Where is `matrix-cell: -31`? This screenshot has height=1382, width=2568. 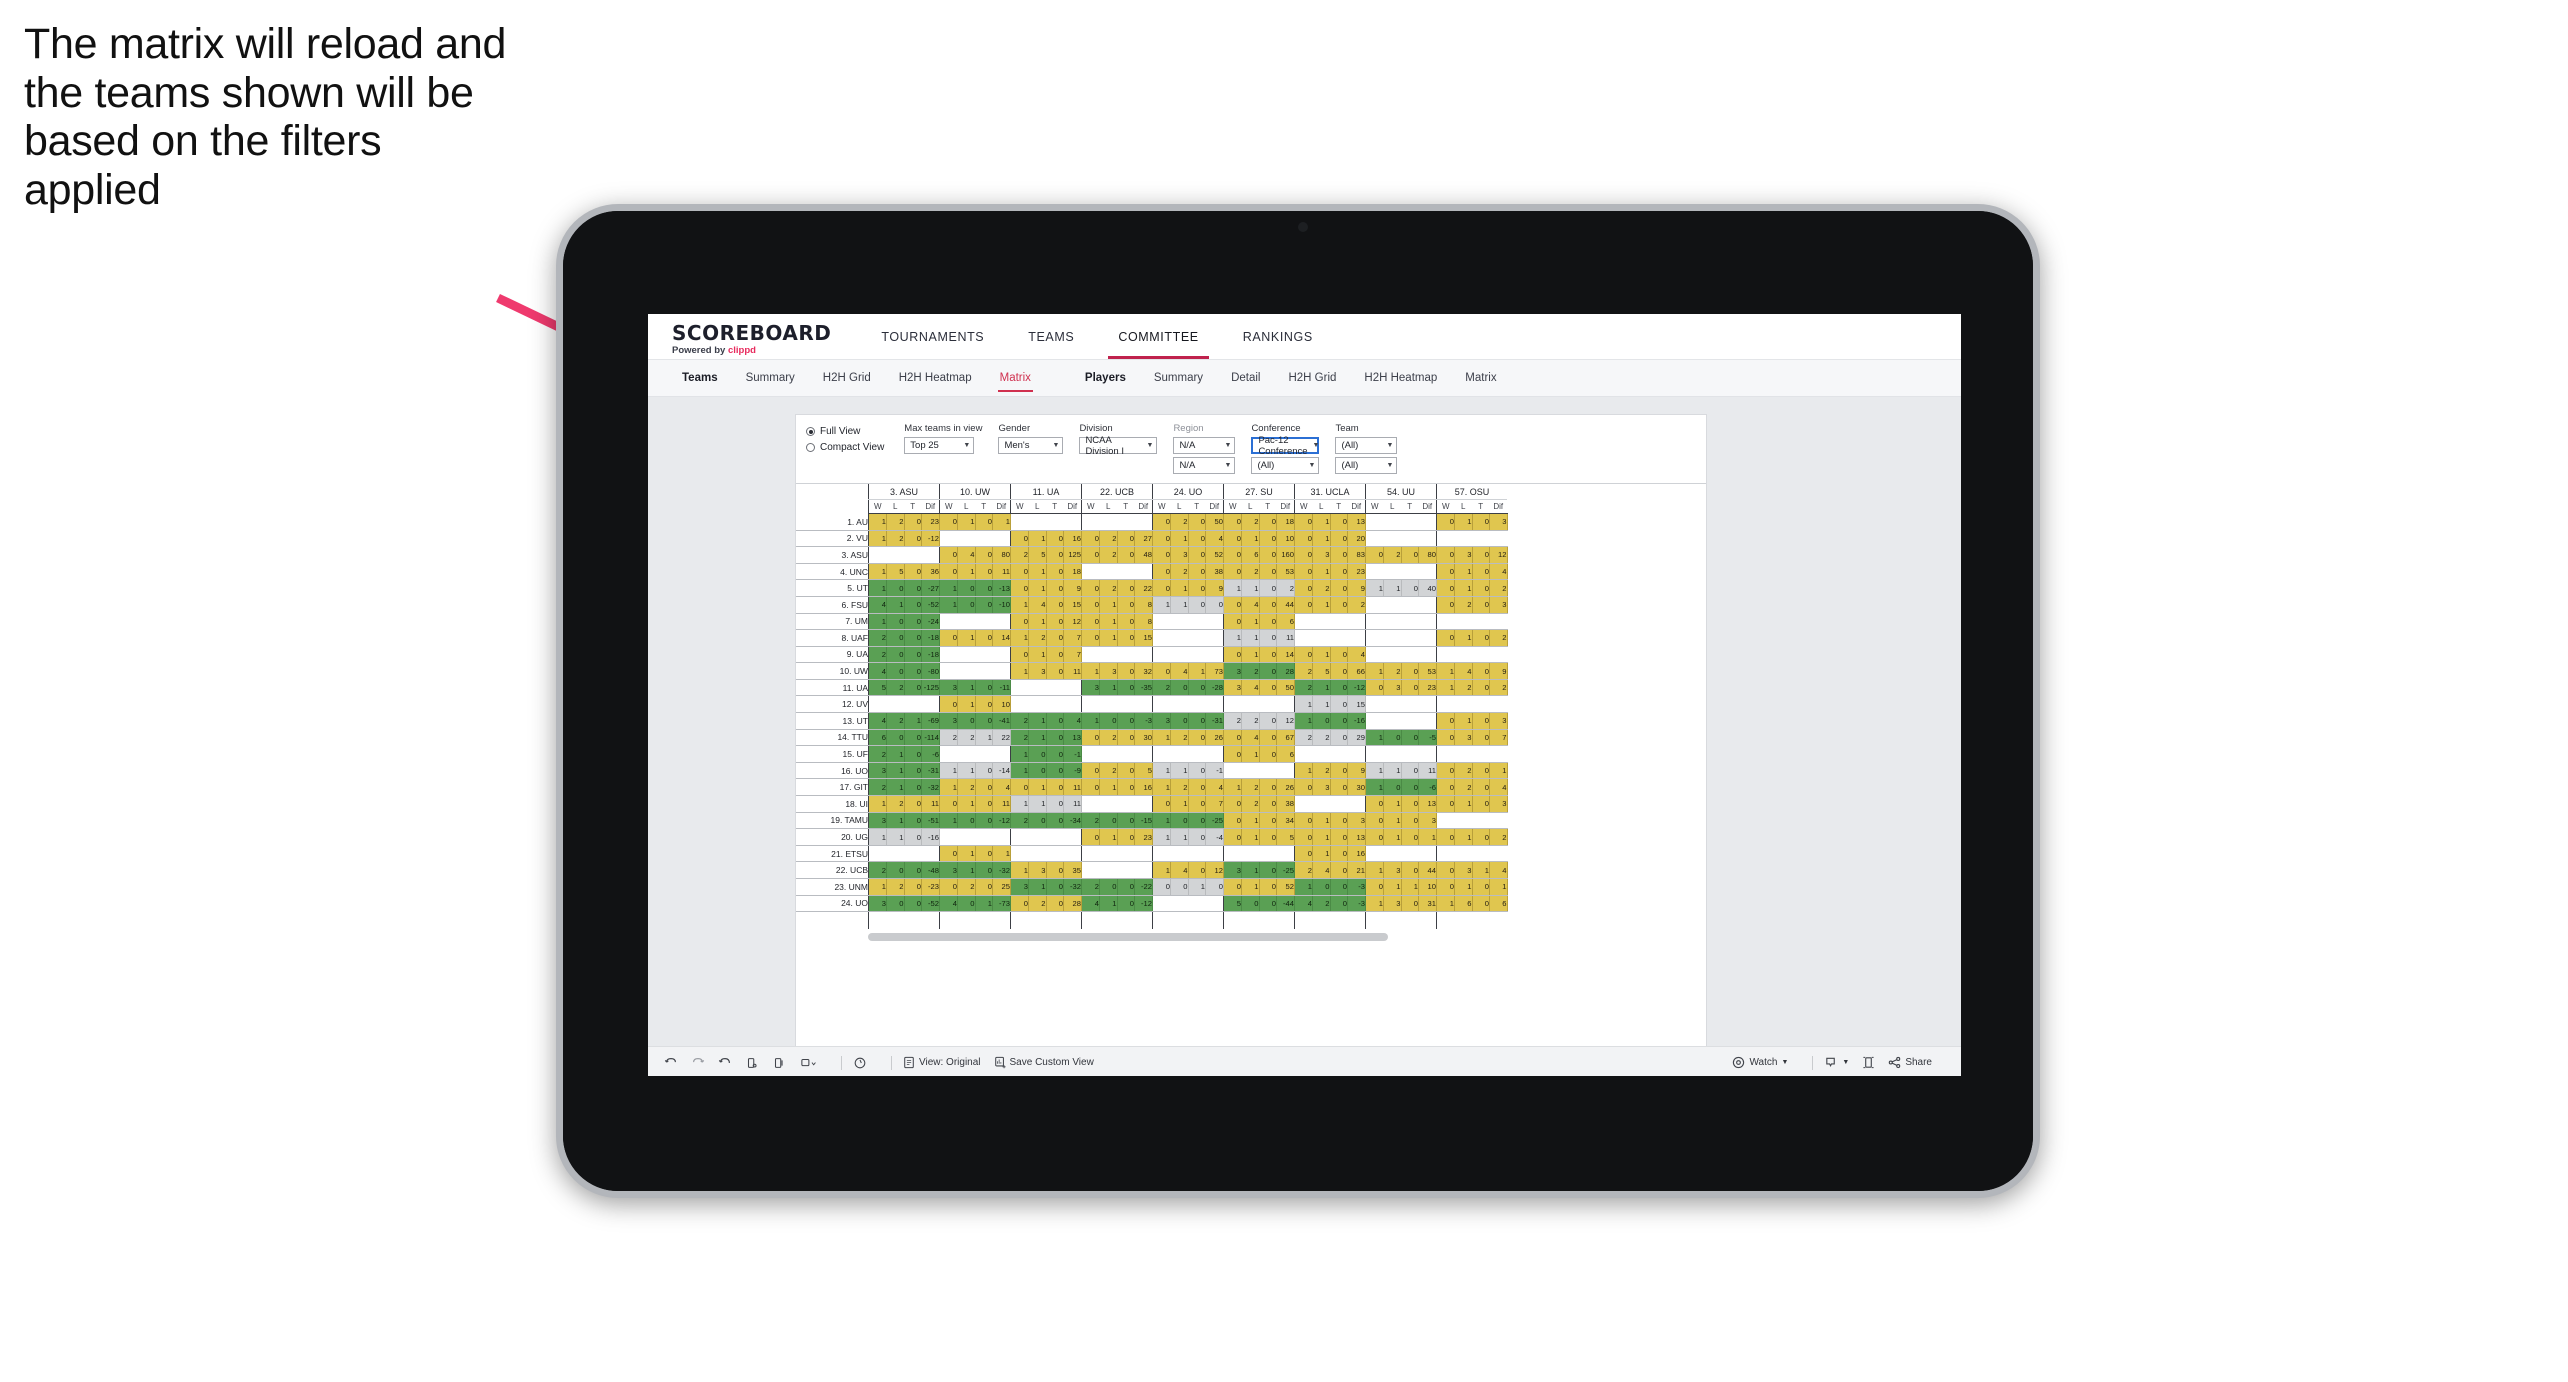 matrix-cell: -31 is located at coordinates (1214, 721).